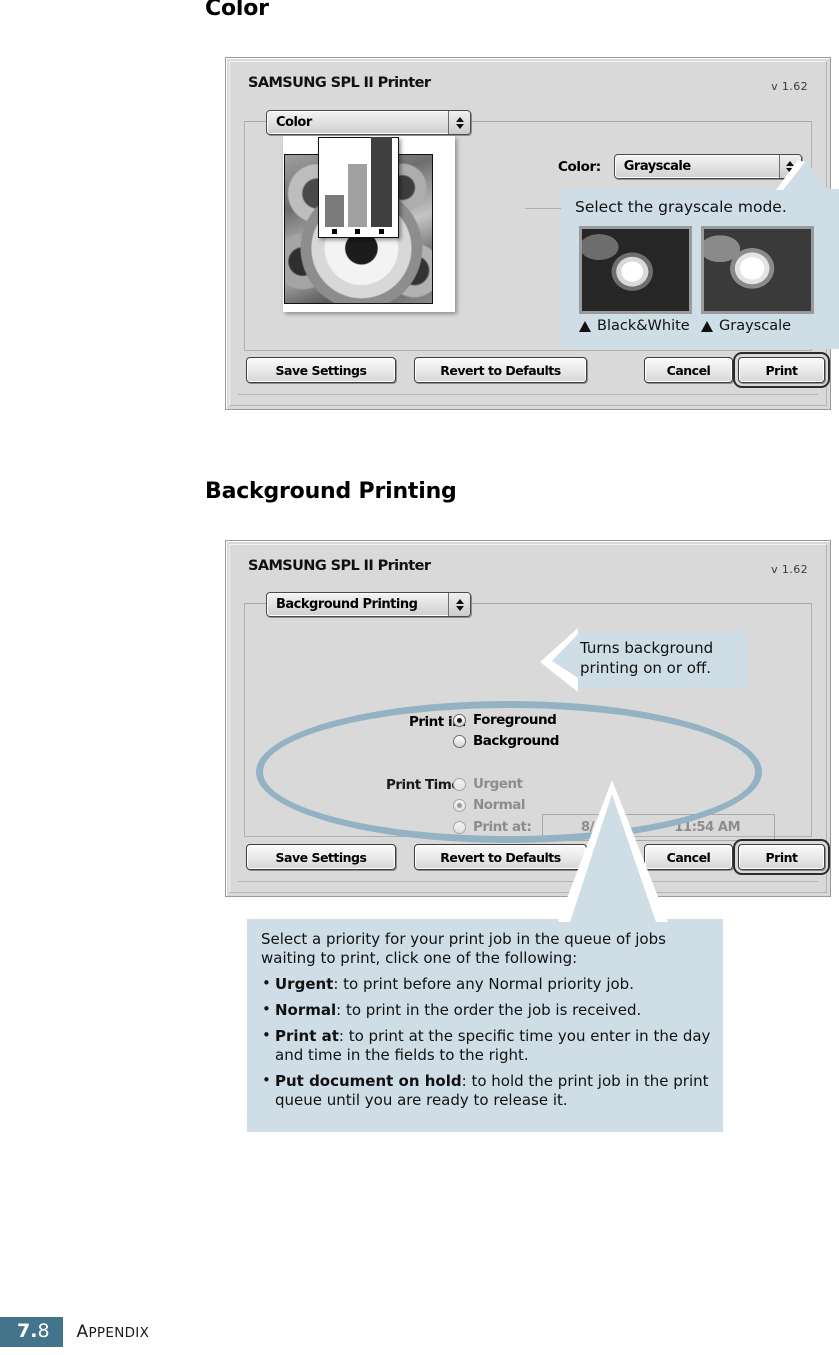  I want to click on thumbnail-caption-label: Black&White, so click(643, 326).